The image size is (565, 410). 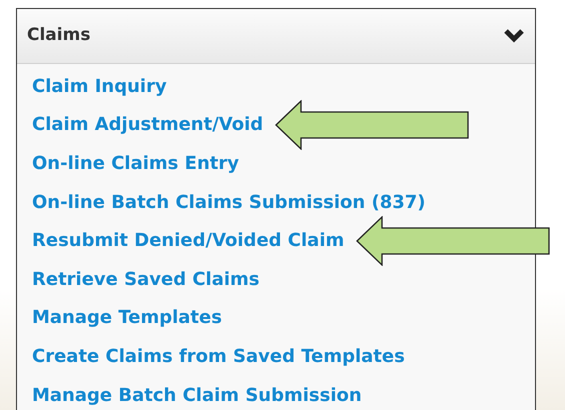 I want to click on menu-link: On-line Batch Claims Submission (837), so click(x=229, y=202).